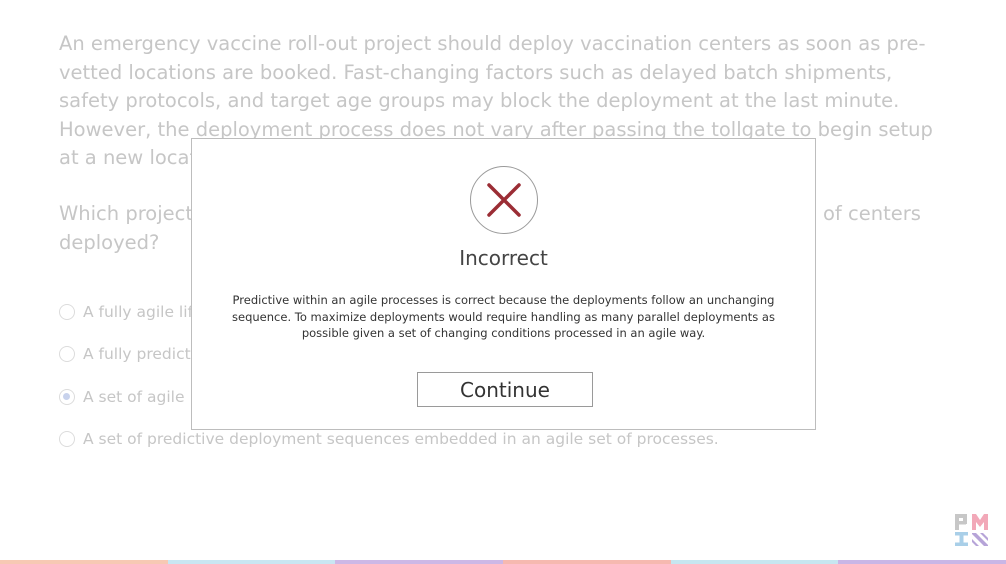 This screenshot has width=1006, height=564. I want to click on answer-option: A fully agile lif, so click(126, 312).